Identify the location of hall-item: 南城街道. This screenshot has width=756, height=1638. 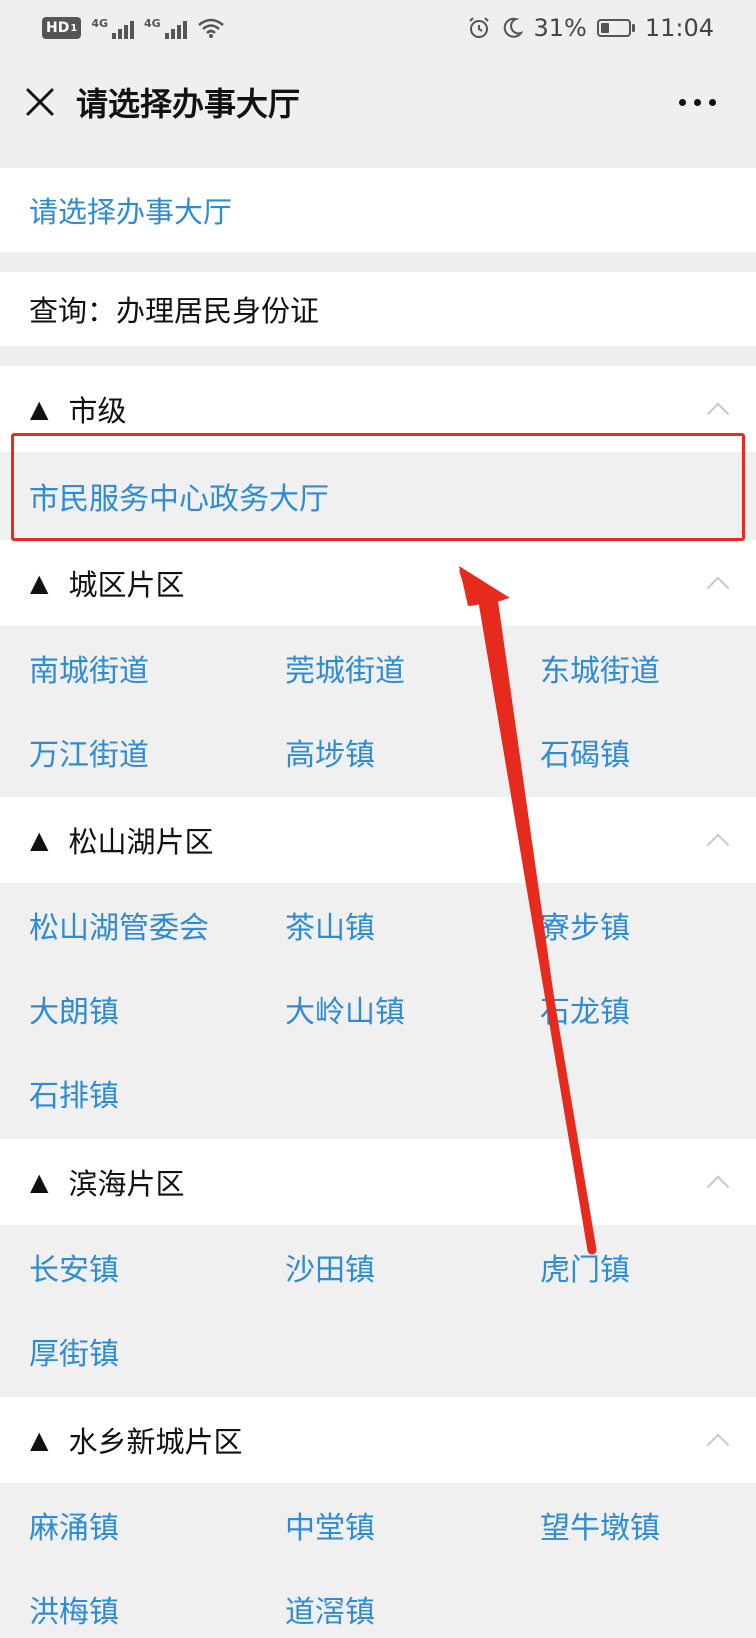
(89, 668).